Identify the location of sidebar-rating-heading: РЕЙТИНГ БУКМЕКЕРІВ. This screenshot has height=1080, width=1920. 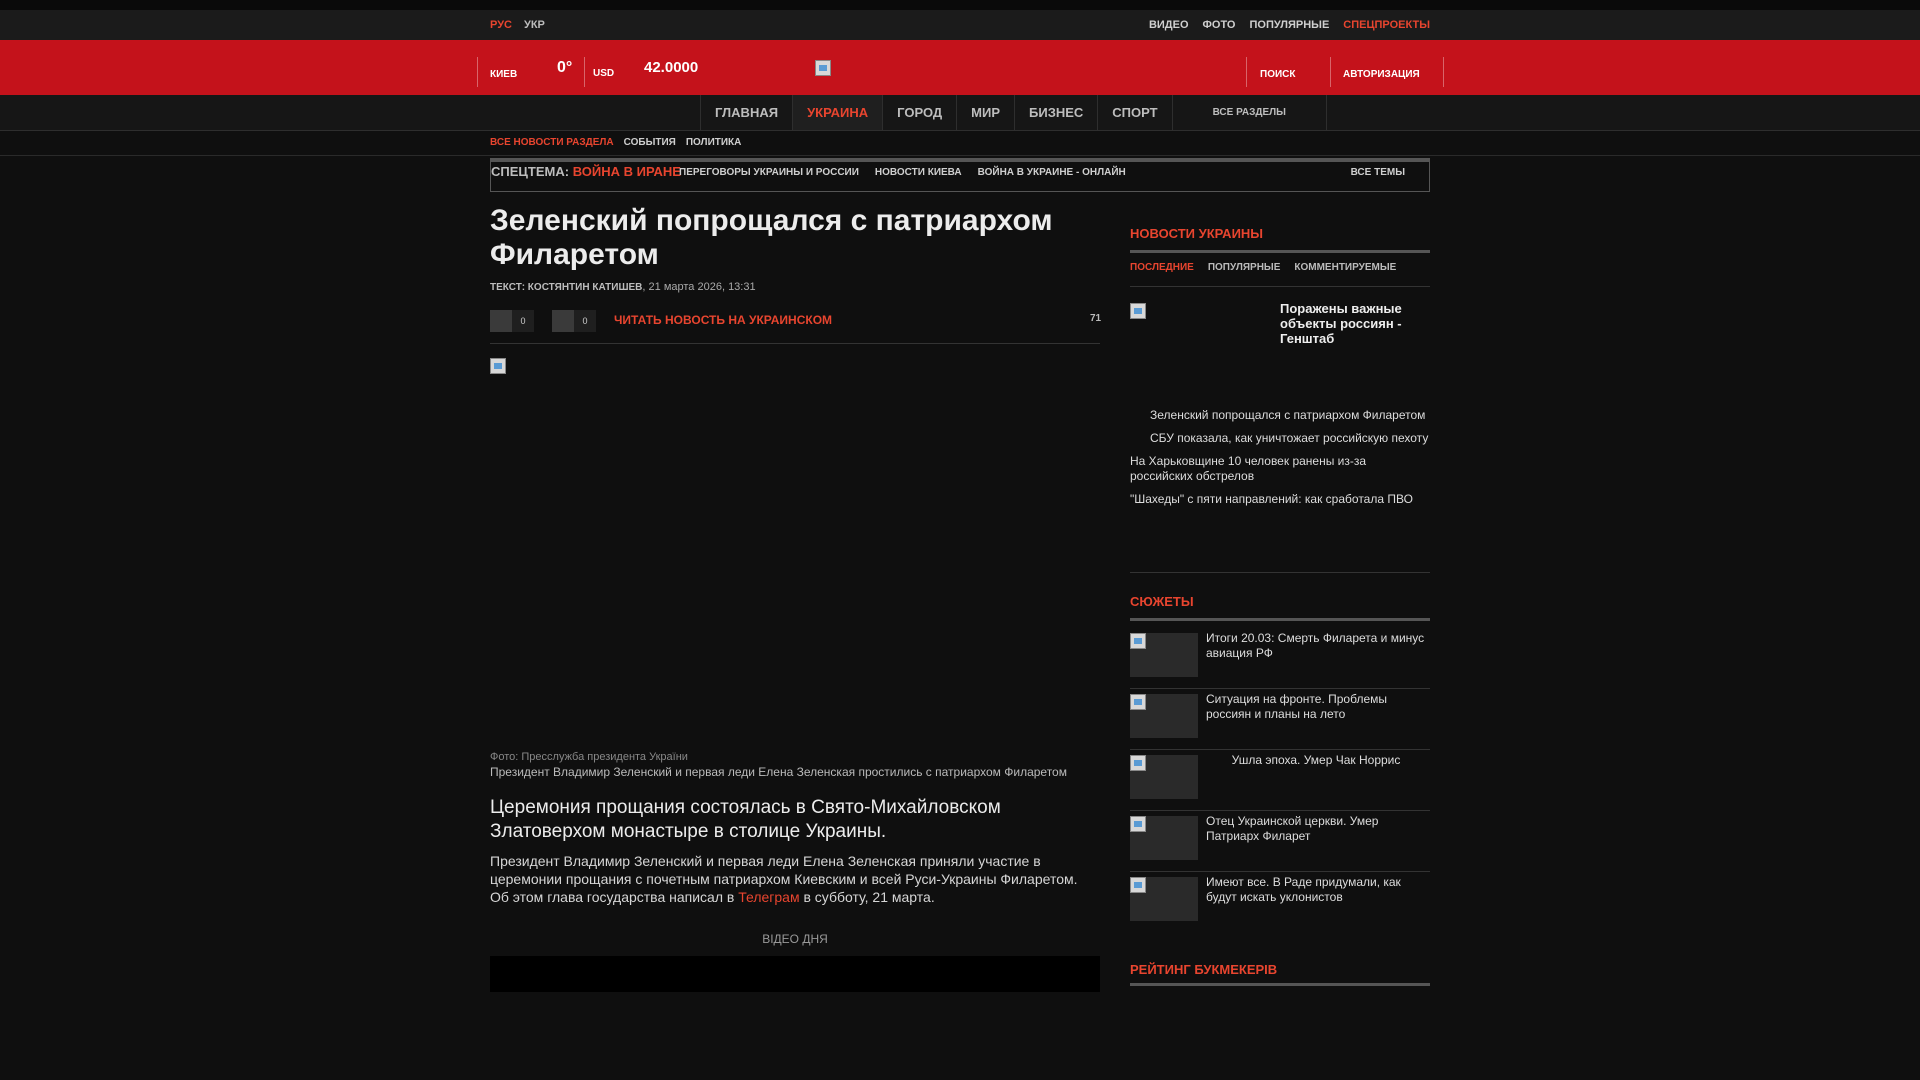
(1203, 969).